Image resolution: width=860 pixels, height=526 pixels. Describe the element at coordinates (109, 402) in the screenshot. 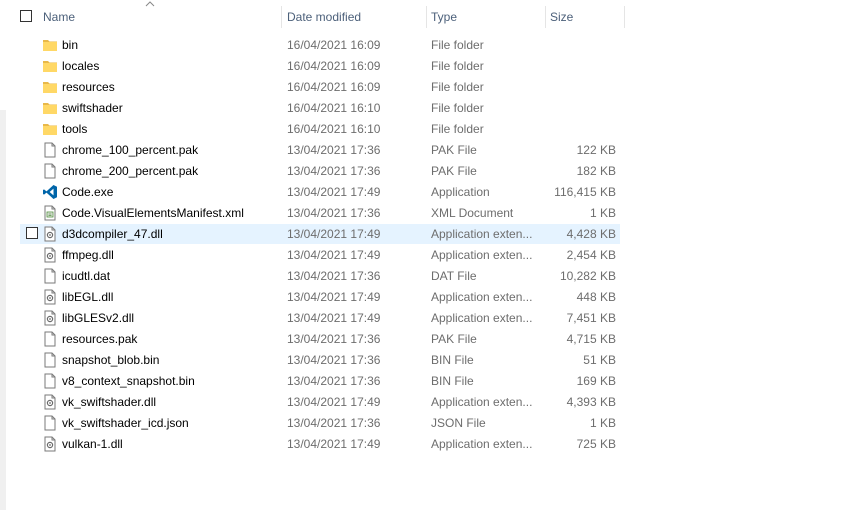

I see `file-name: vk_swiftshader.dll` at that location.